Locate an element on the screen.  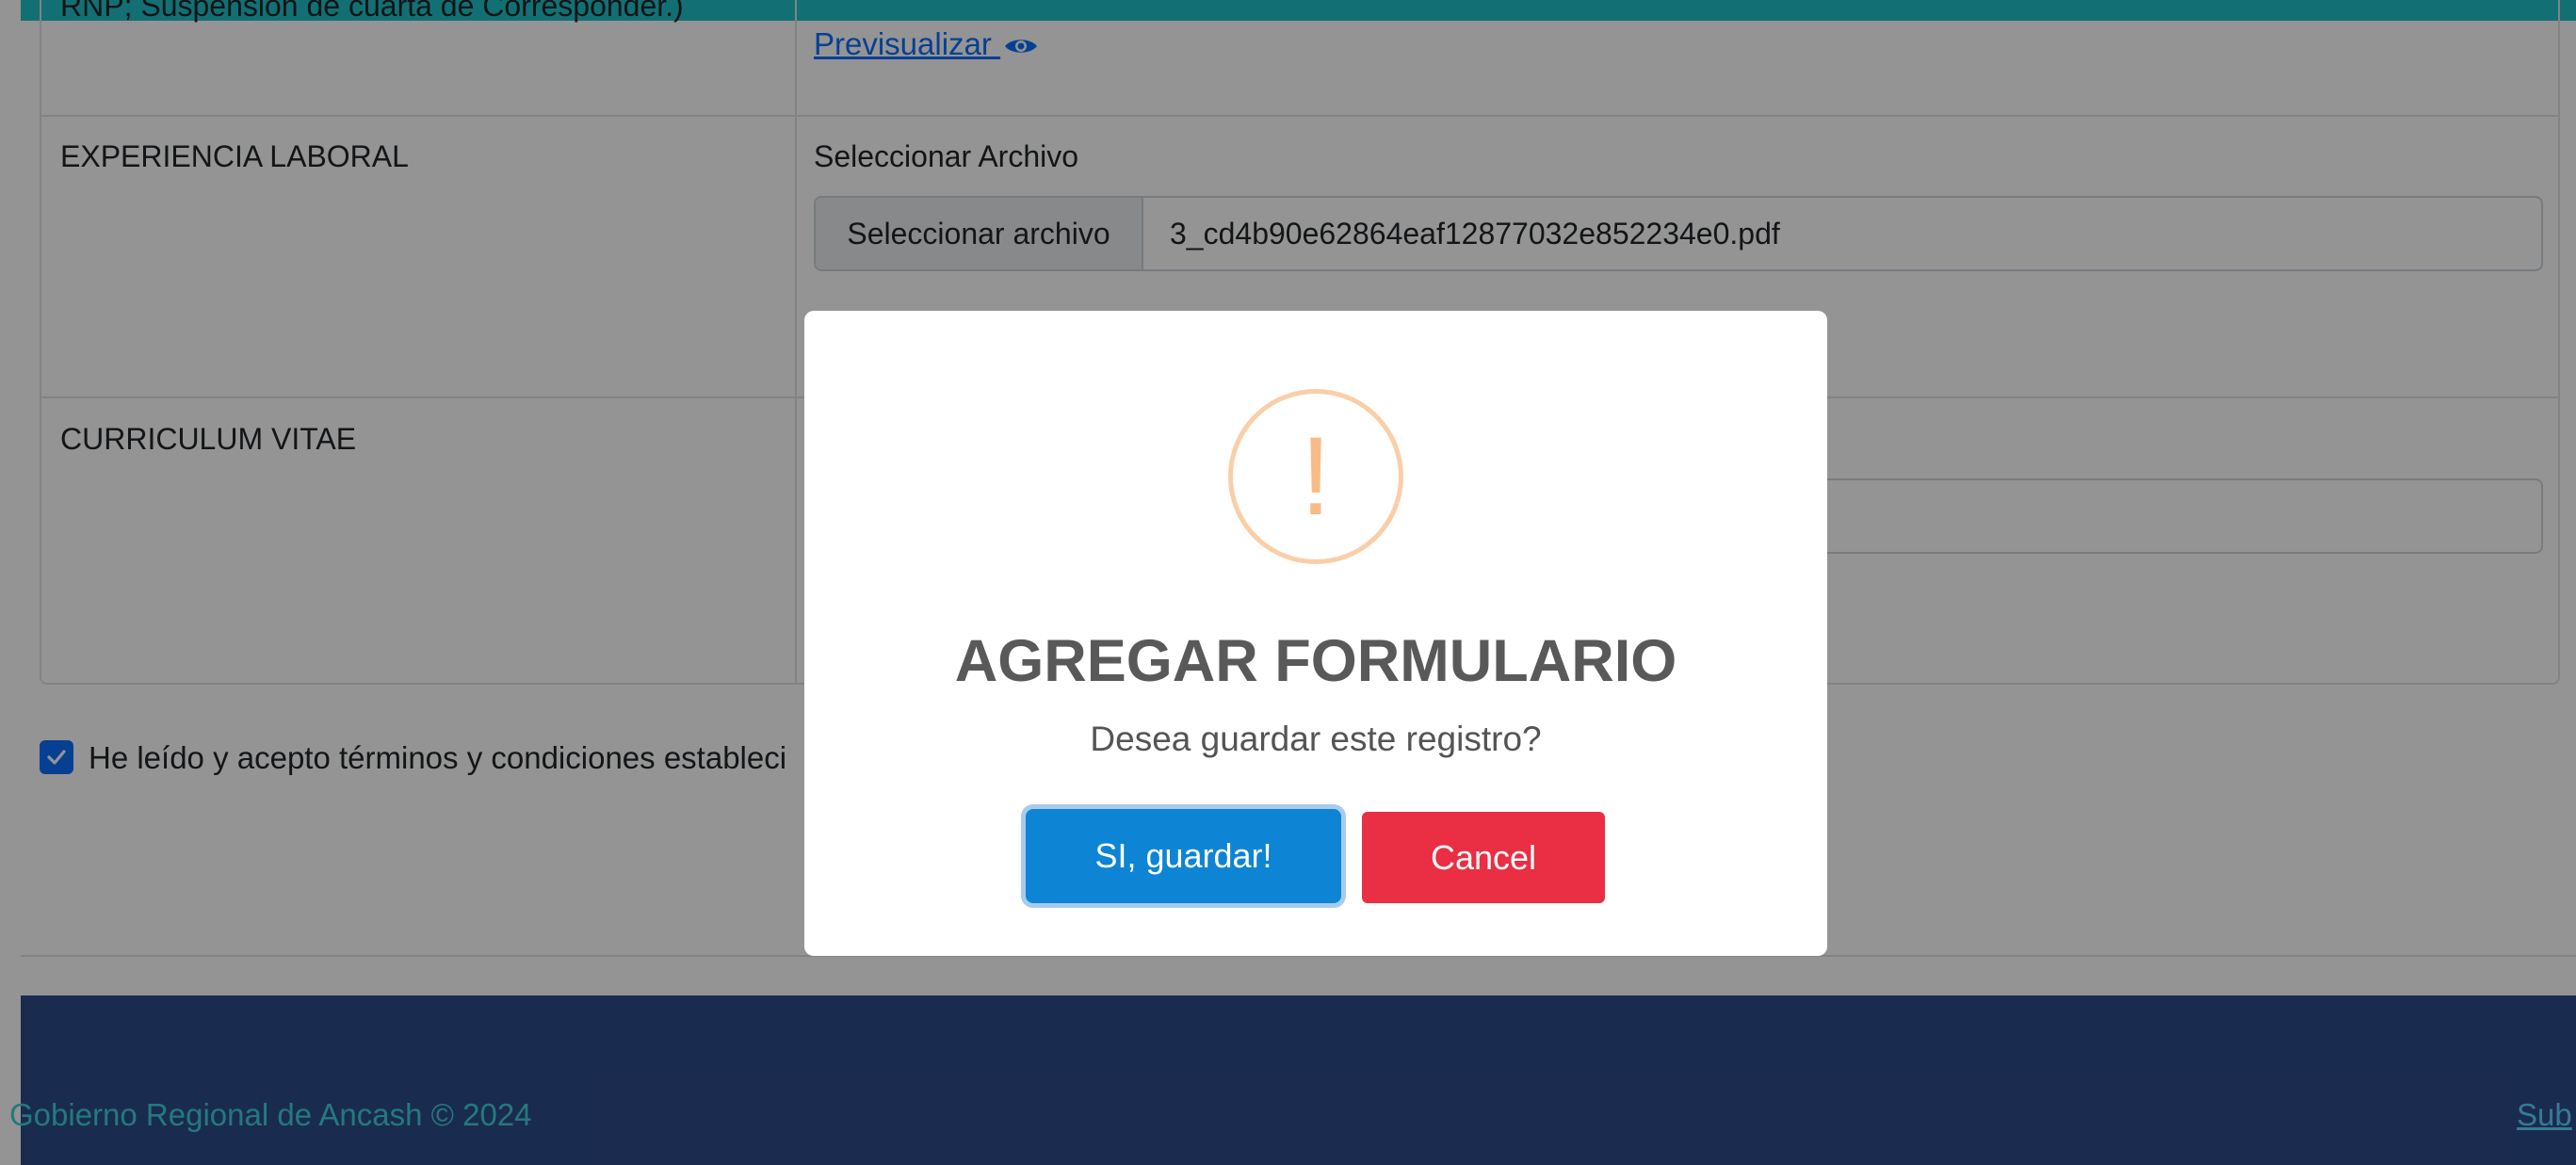
confirm-save-button: SI, guardar! is located at coordinates (1183, 856).